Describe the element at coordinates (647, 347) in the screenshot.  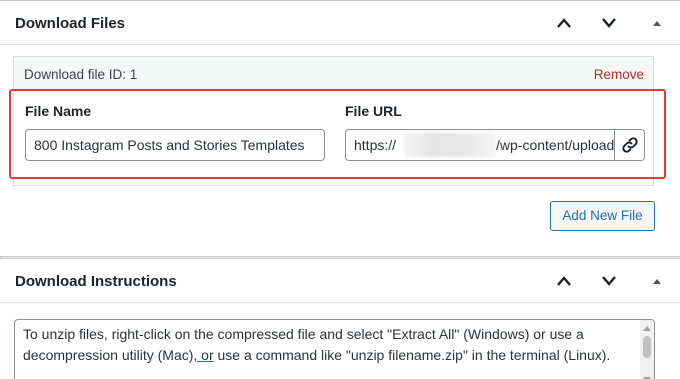
I see `scroll-thumb` at that location.